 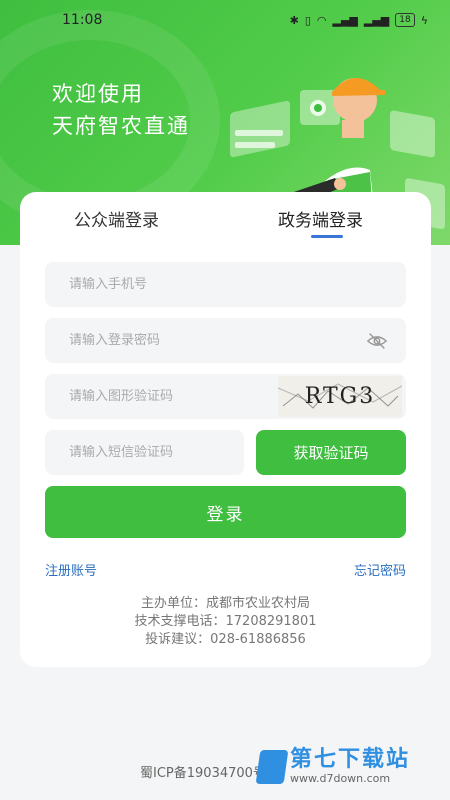 I want to click on watermark-logo-icon, so click(x=272, y=767).